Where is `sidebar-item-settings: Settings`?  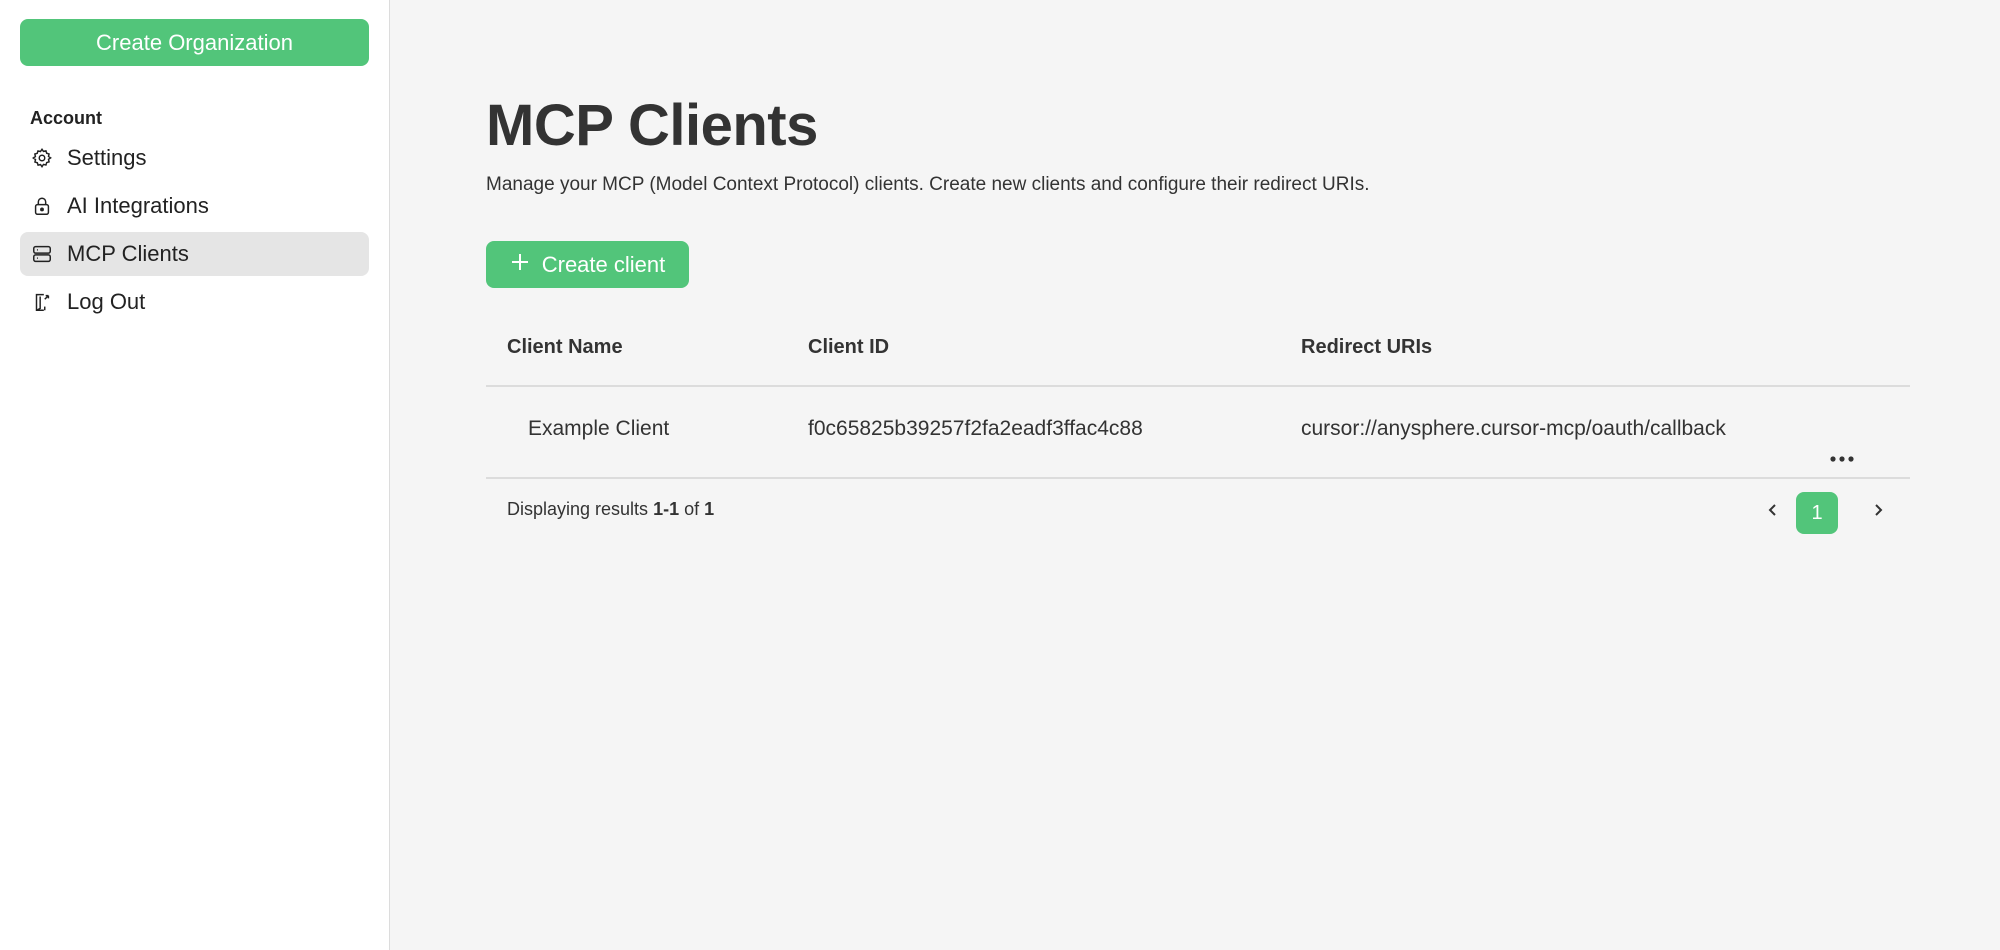
sidebar-item-settings: Settings is located at coordinates (194, 158).